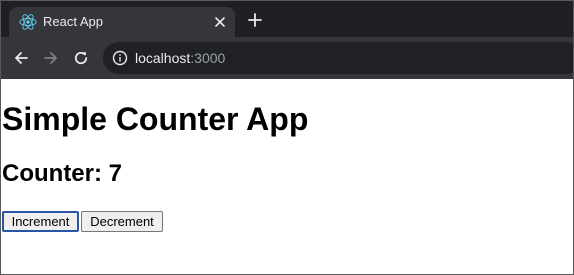  What do you see at coordinates (163, 58) in the screenshot?
I see `url-host: localhost` at bounding box center [163, 58].